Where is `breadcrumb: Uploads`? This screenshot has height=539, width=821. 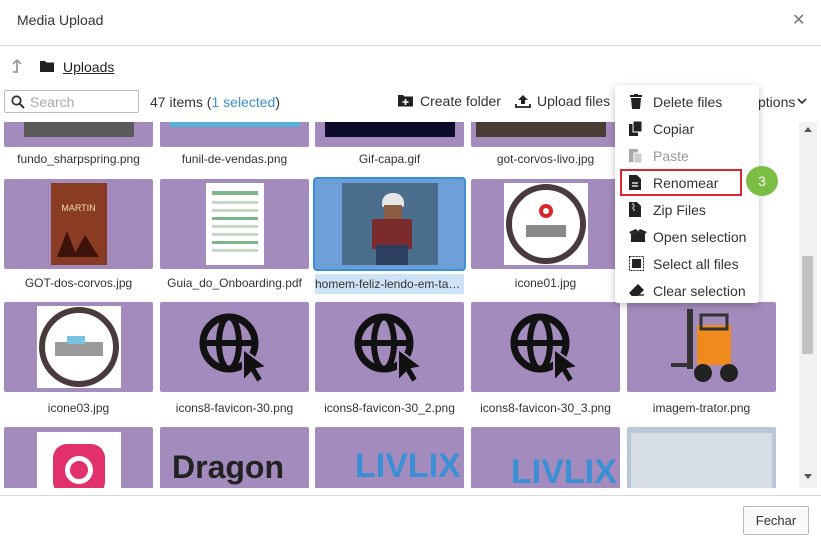 breadcrumb: Uploads is located at coordinates (200, 68).